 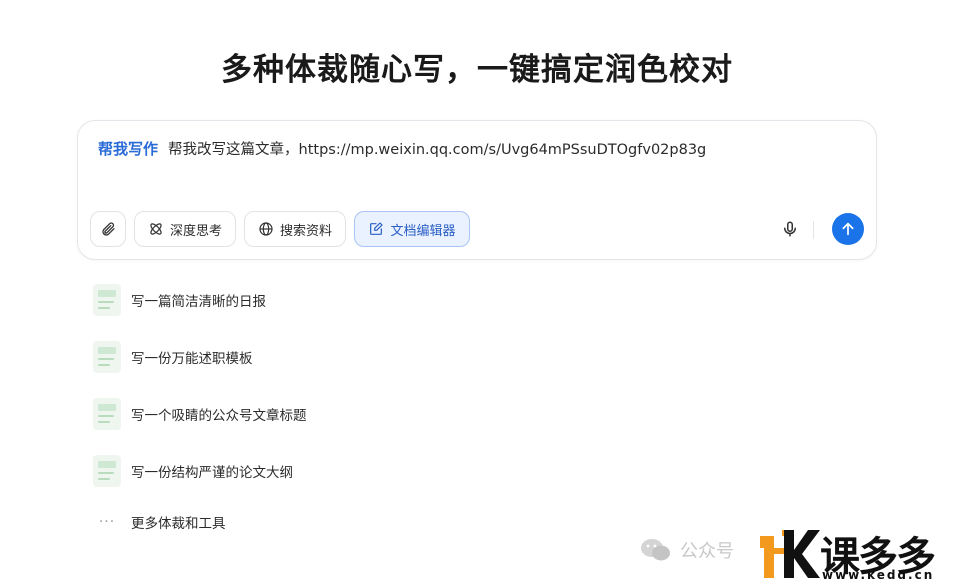 I want to click on atom-icon, so click(x=156, y=229).